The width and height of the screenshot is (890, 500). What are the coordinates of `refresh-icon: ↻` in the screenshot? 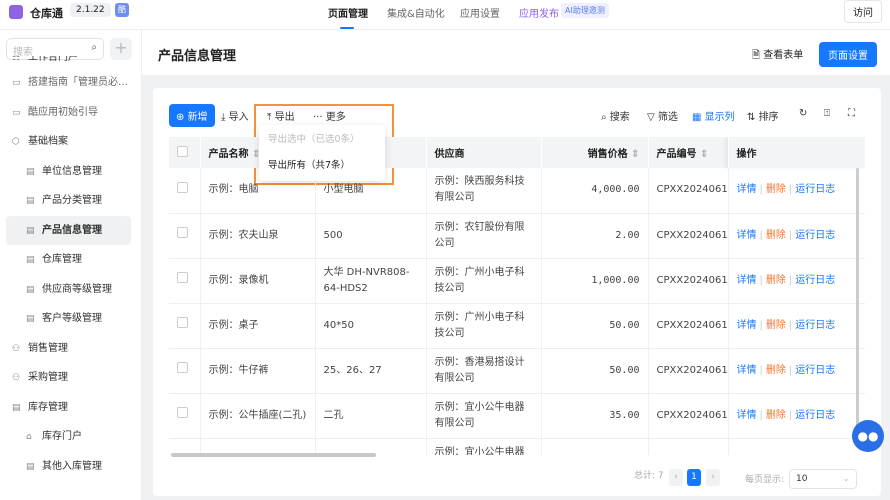 It's located at (803, 113).